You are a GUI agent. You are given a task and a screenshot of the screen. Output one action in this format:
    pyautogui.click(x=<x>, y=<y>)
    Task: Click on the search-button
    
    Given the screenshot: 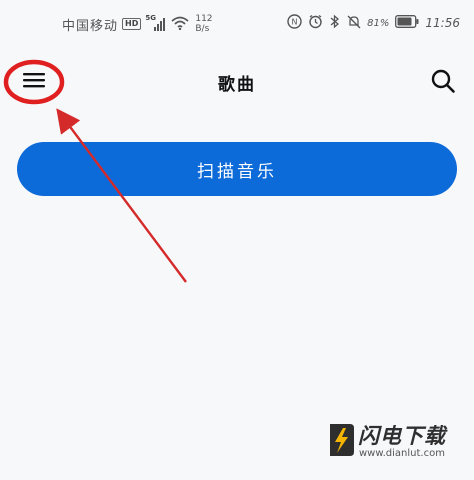 What is the action you would take?
    pyautogui.click(x=443, y=83)
    